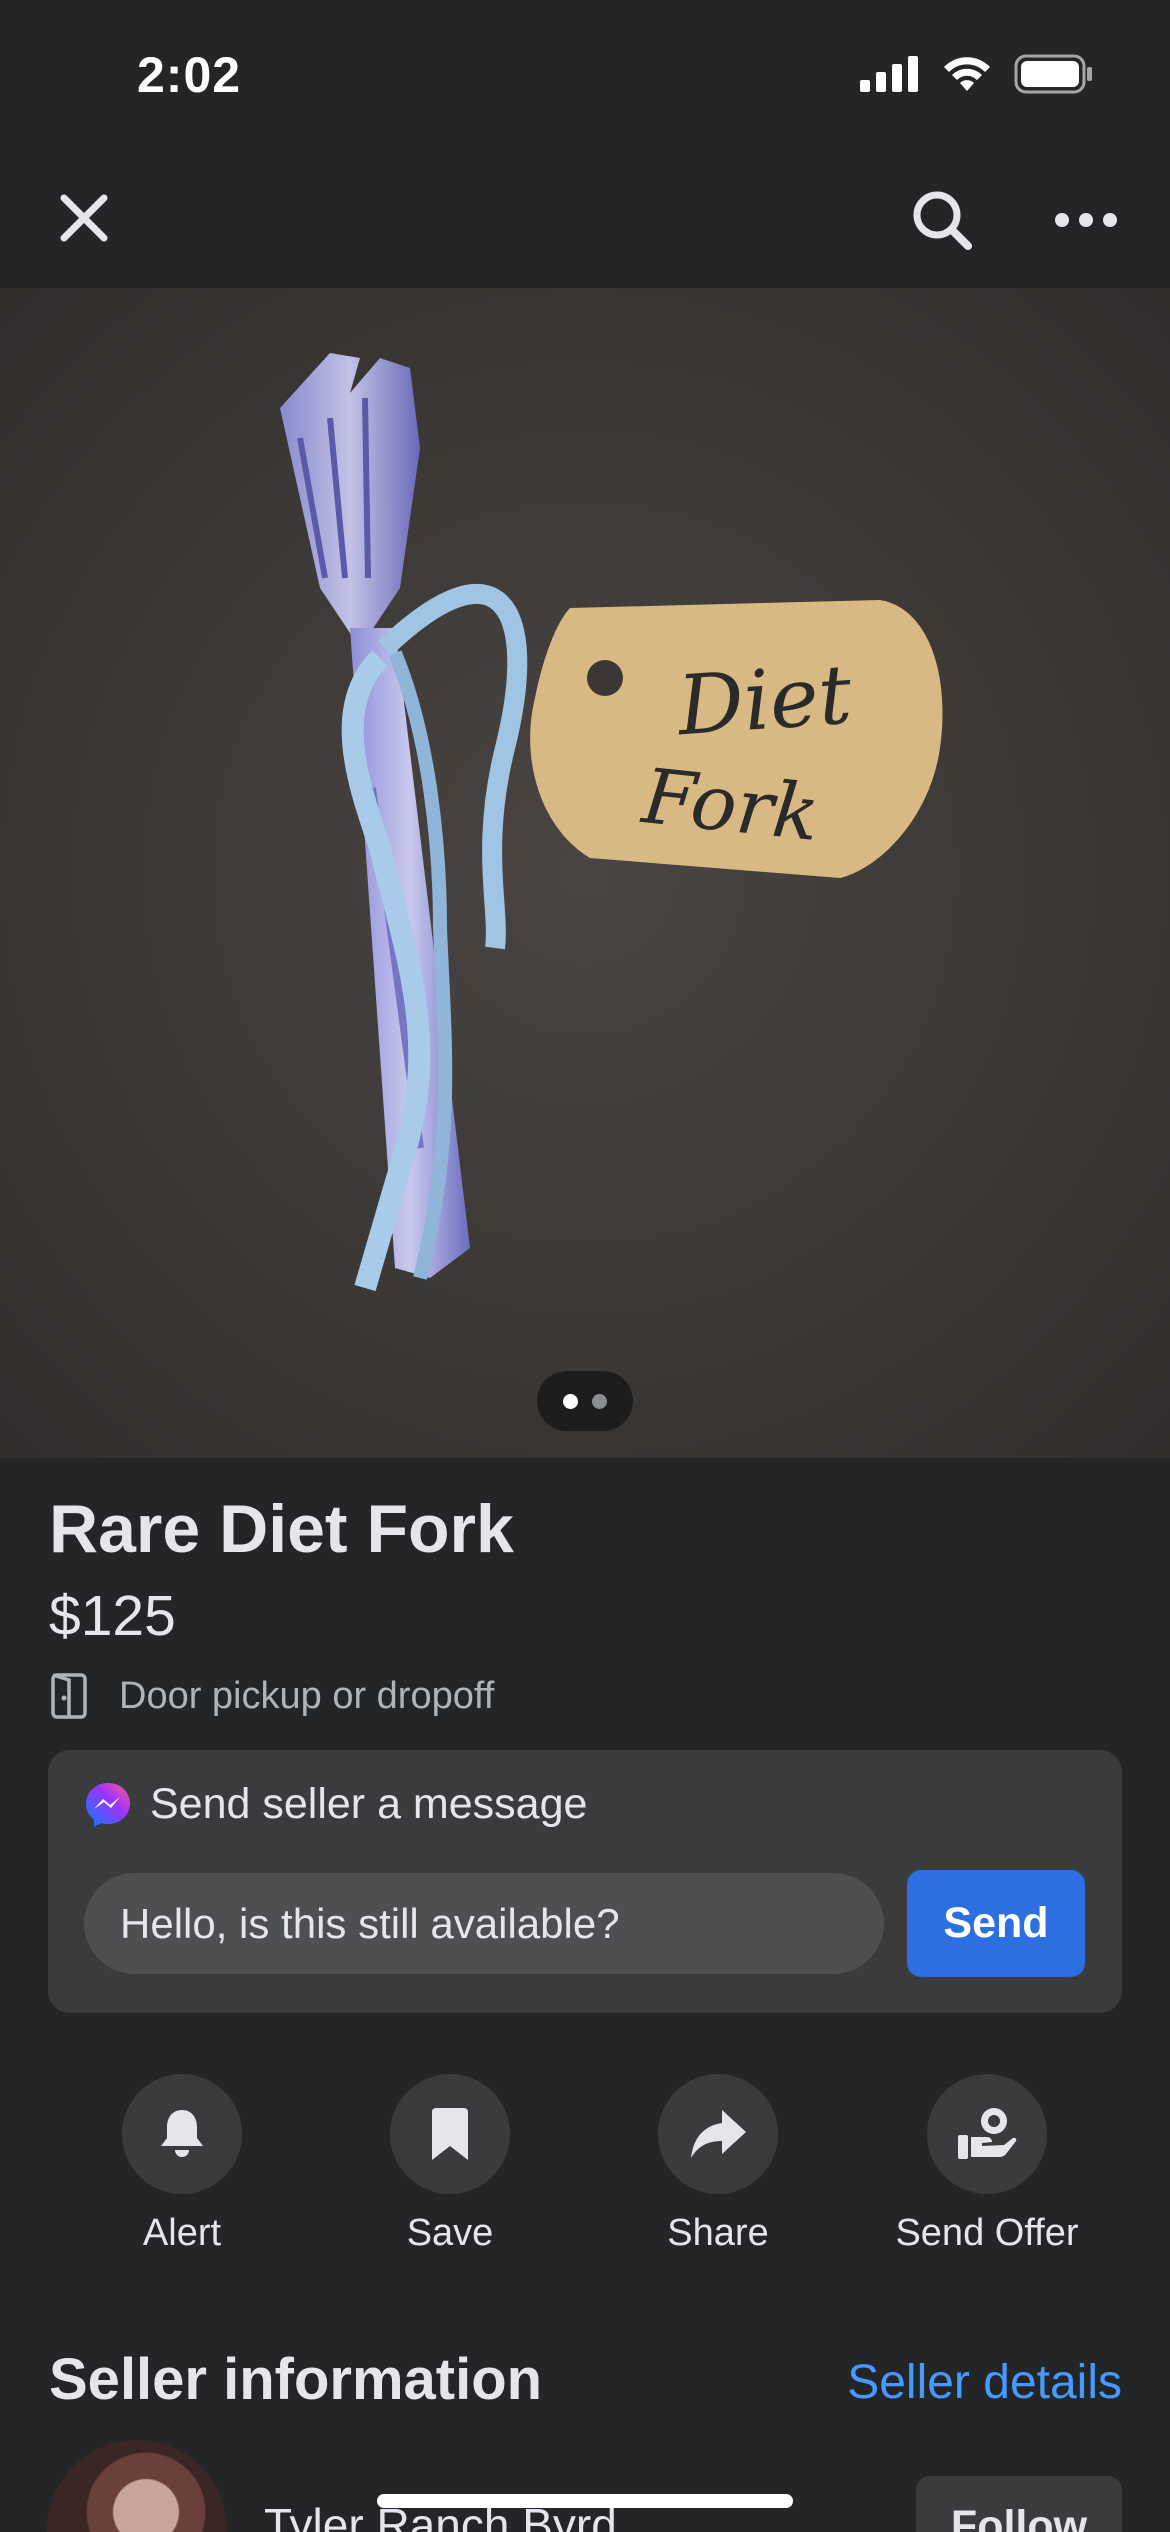 This screenshot has height=2532, width=1170. I want to click on search-button, so click(942, 220).